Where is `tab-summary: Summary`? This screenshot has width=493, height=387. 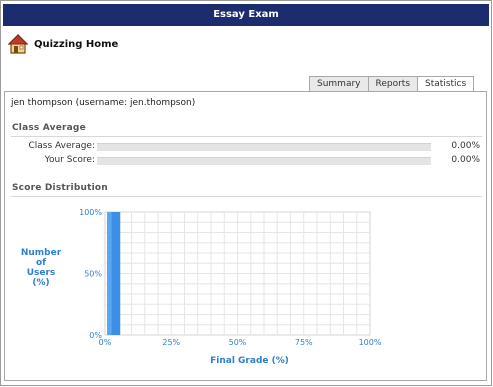
tab-summary: Summary is located at coordinates (339, 83).